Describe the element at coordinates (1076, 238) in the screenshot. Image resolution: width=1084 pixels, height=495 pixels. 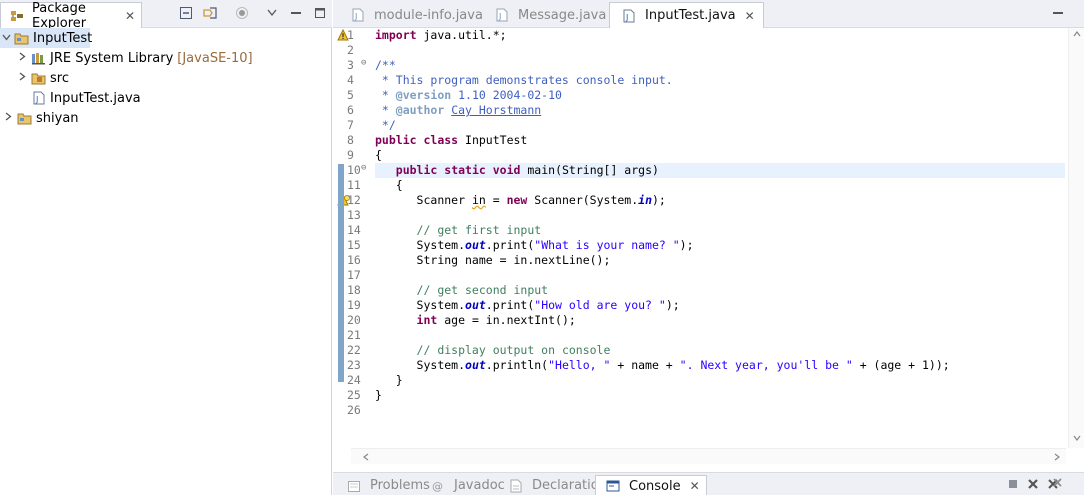
I see `vertical-scrollbar` at that location.